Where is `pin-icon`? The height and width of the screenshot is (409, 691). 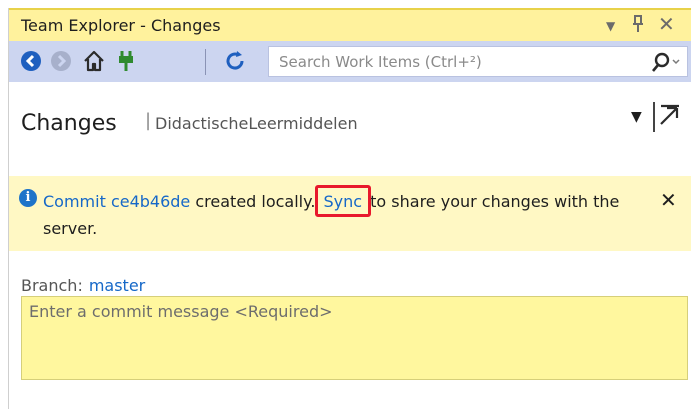
pin-icon is located at coordinates (638, 26).